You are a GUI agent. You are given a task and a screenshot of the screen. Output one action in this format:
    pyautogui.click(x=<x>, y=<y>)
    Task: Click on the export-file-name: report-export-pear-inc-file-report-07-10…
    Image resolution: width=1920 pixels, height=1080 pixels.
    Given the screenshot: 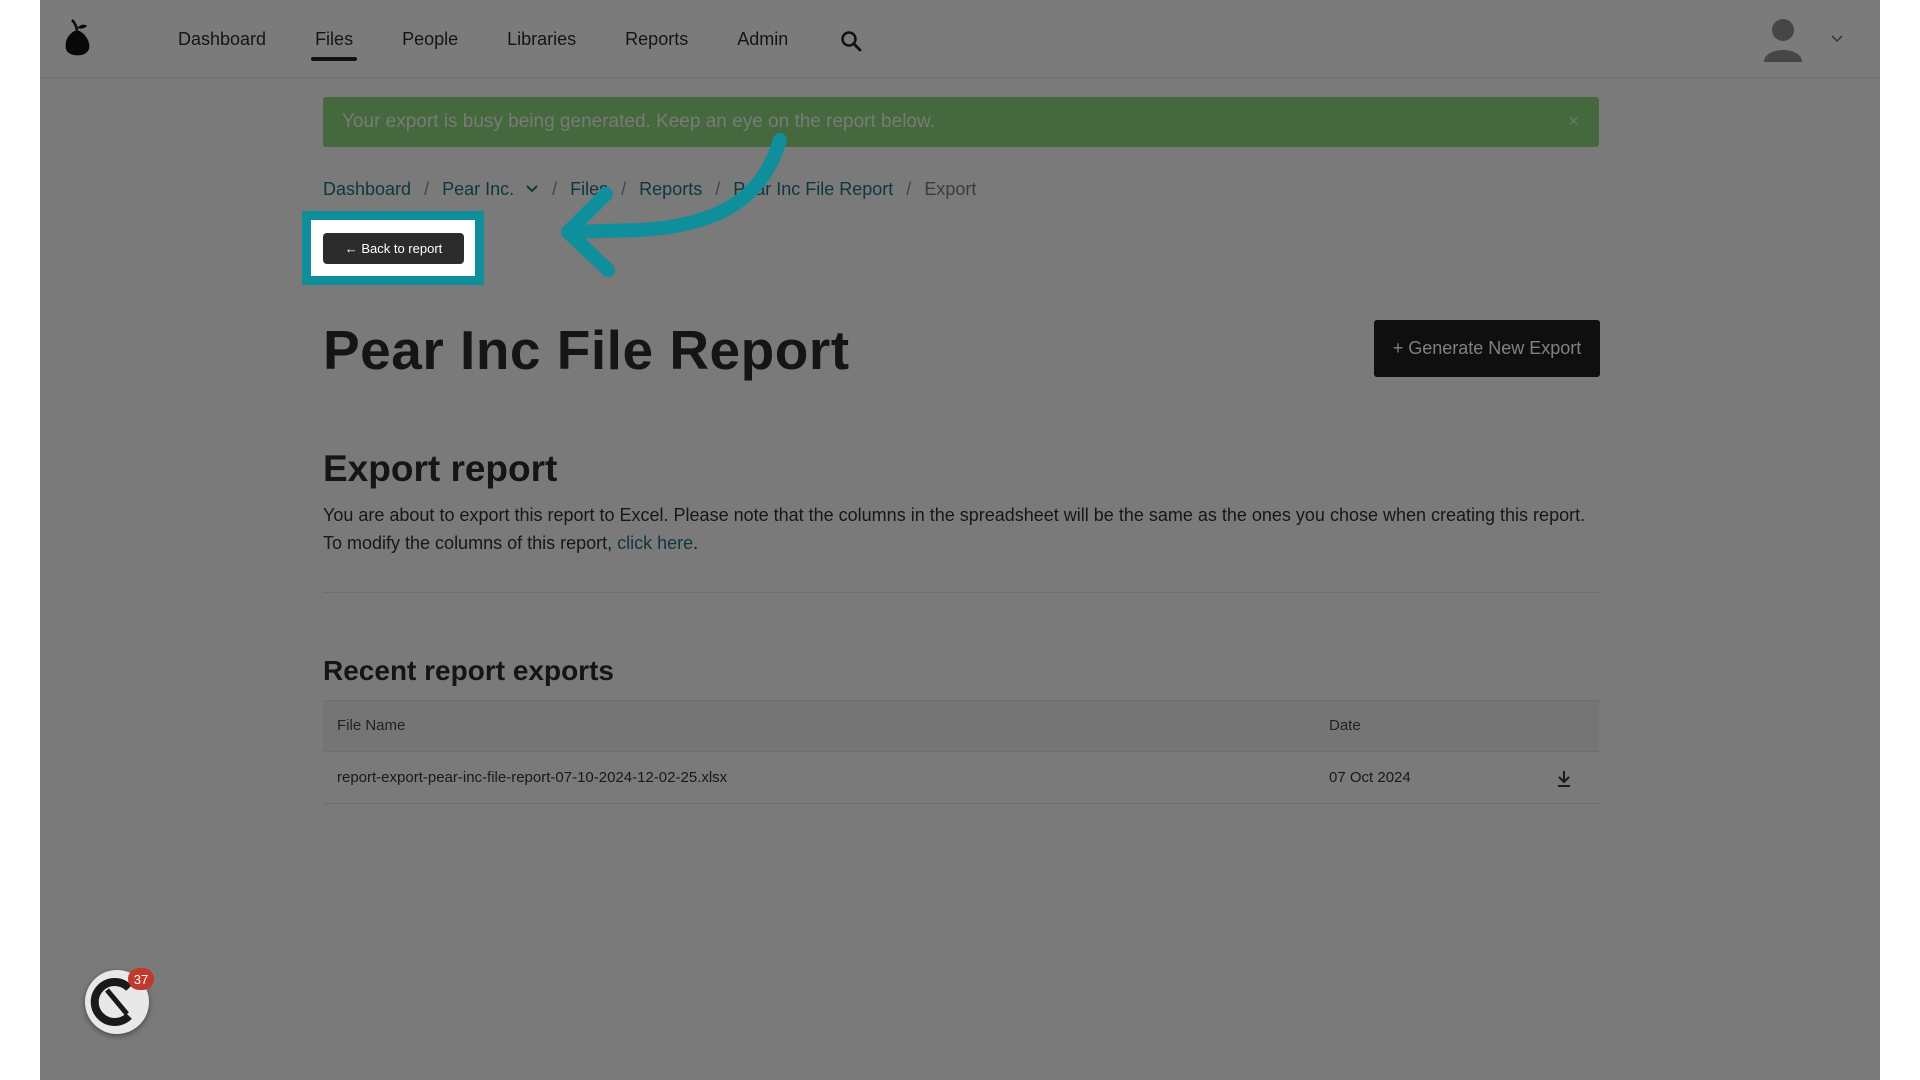 What is the action you would take?
    pyautogui.click(x=532, y=777)
    